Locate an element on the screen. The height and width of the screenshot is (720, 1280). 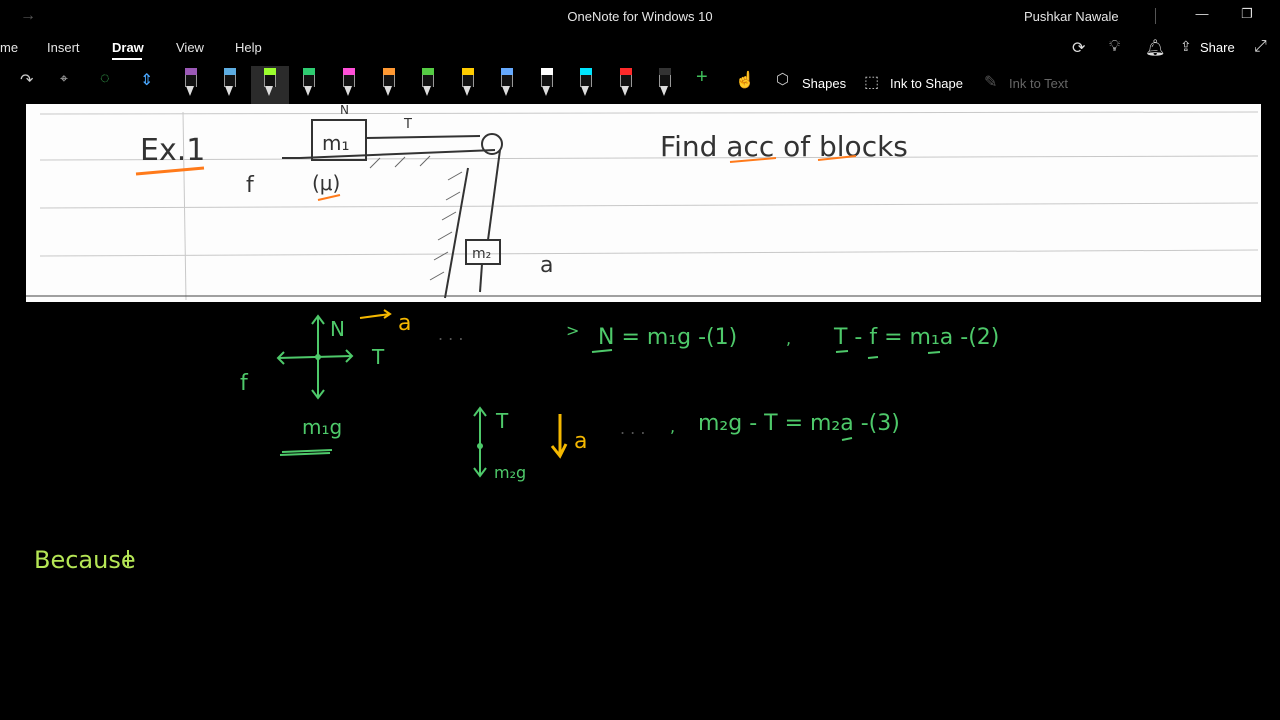
because-text: Because is located at coordinates (85, 560).